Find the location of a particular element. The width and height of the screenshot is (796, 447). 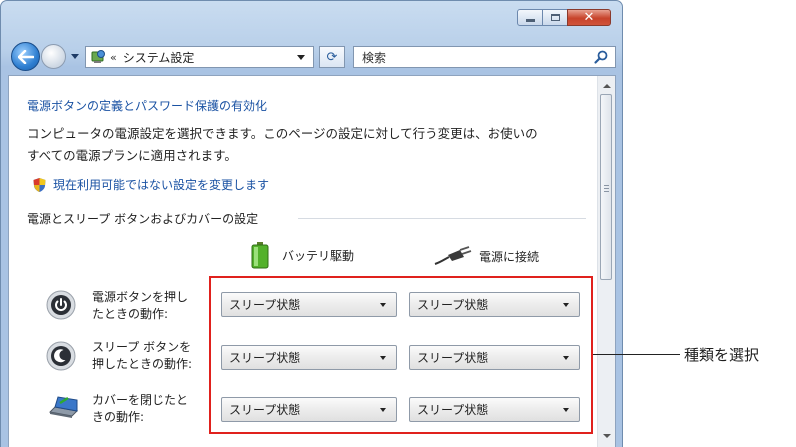

back-button is located at coordinates (25, 56).